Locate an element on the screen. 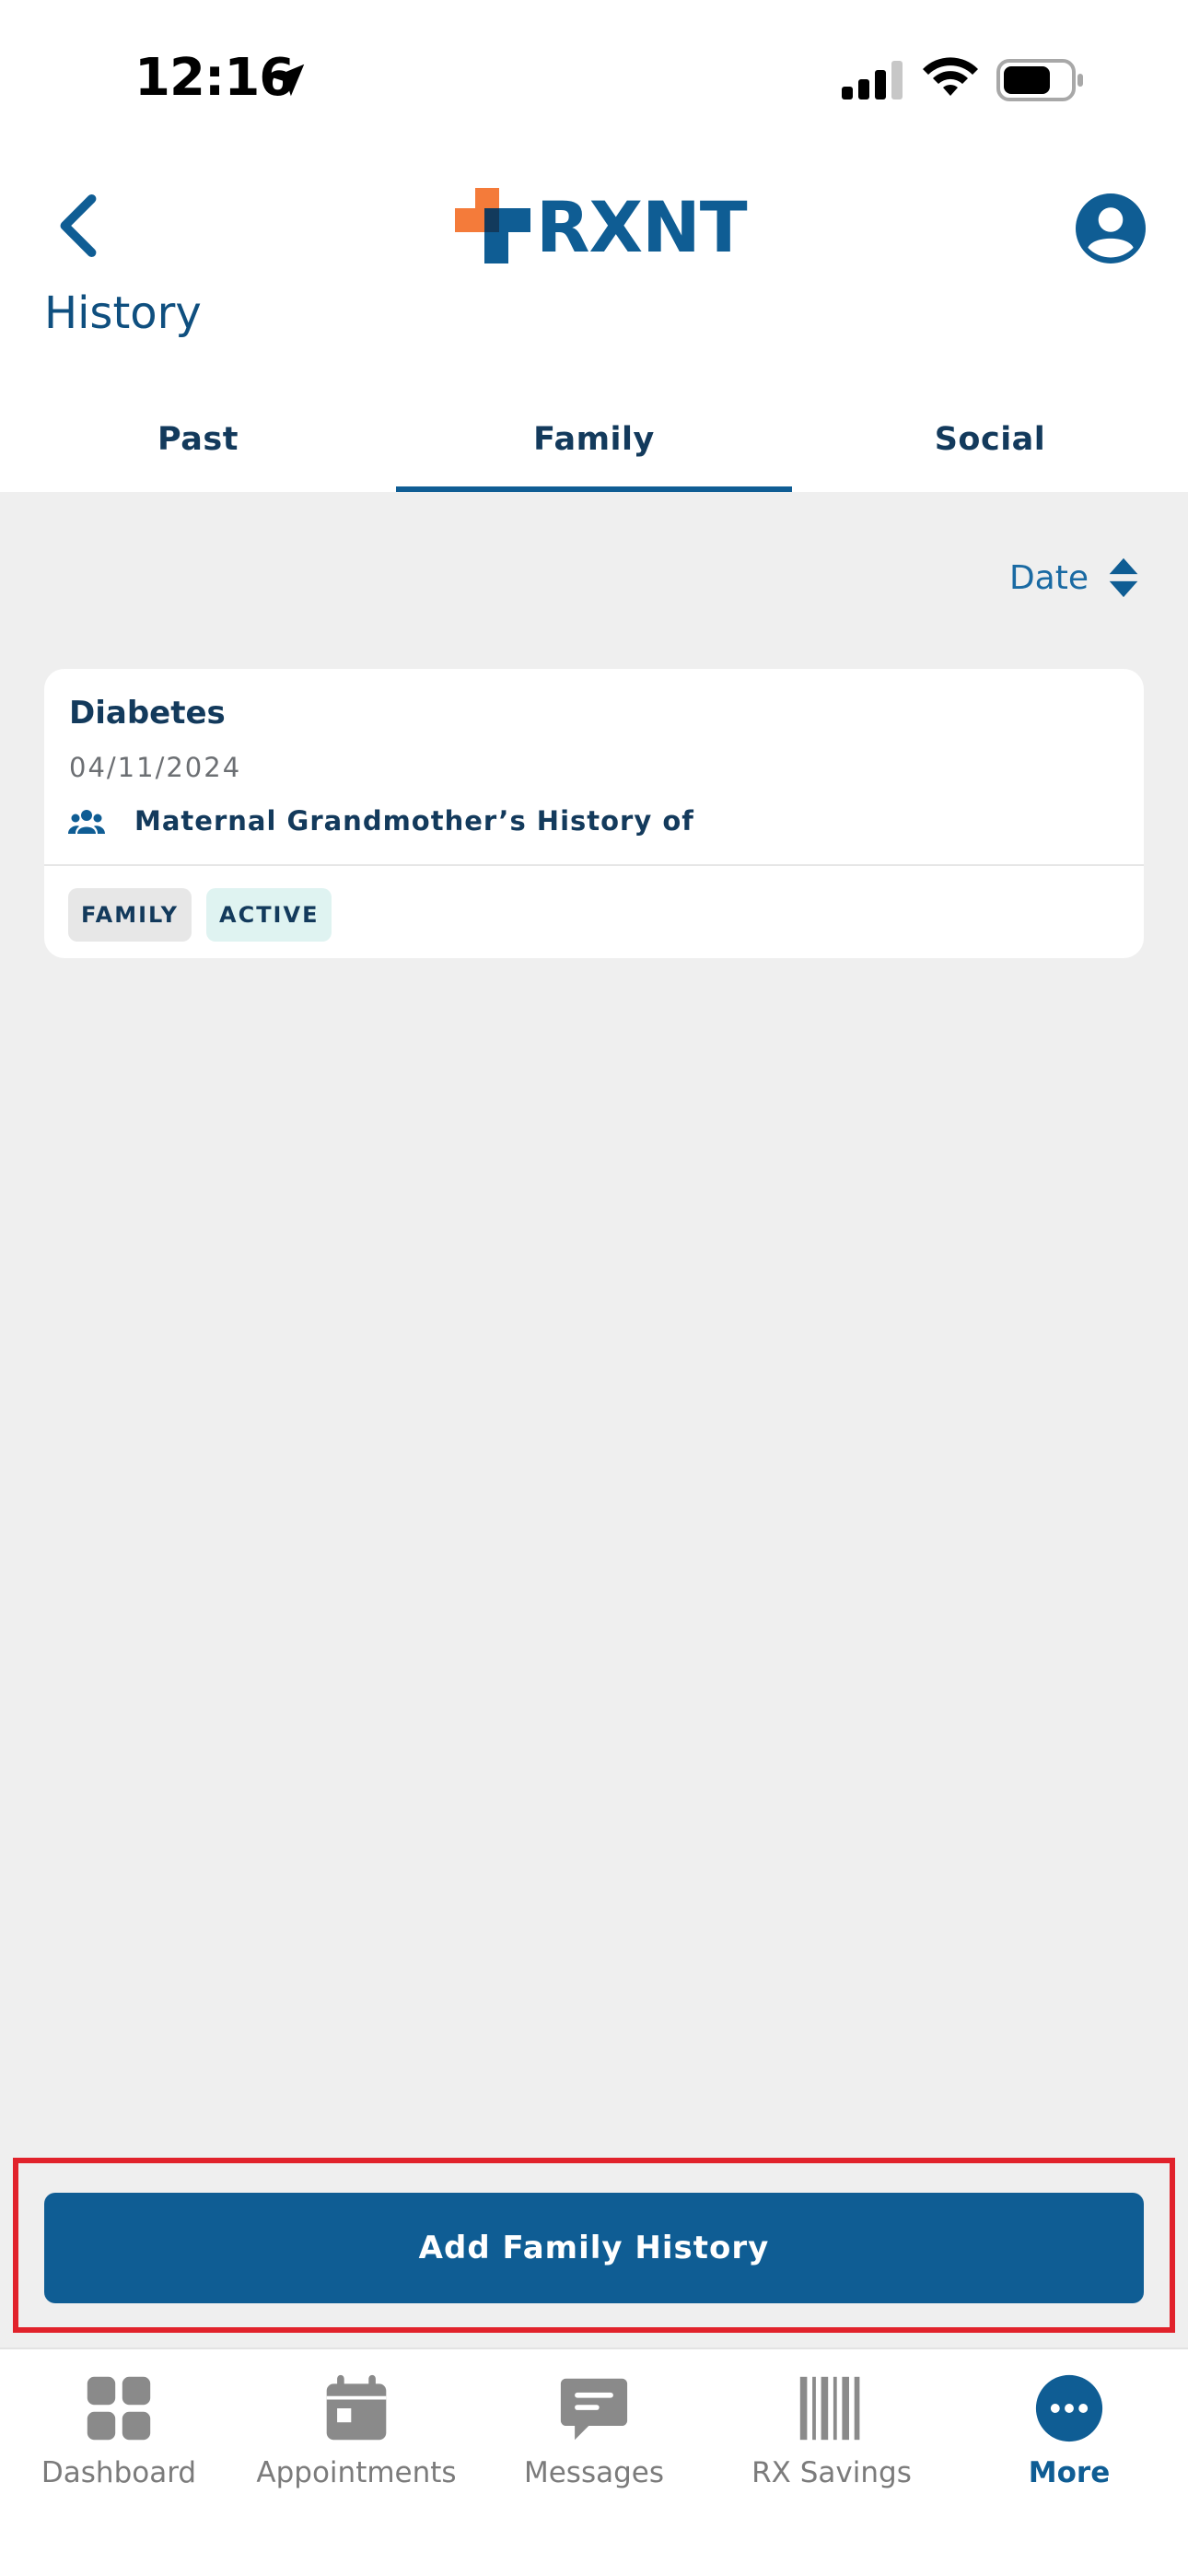  location-arrow-icon is located at coordinates (288, 80).